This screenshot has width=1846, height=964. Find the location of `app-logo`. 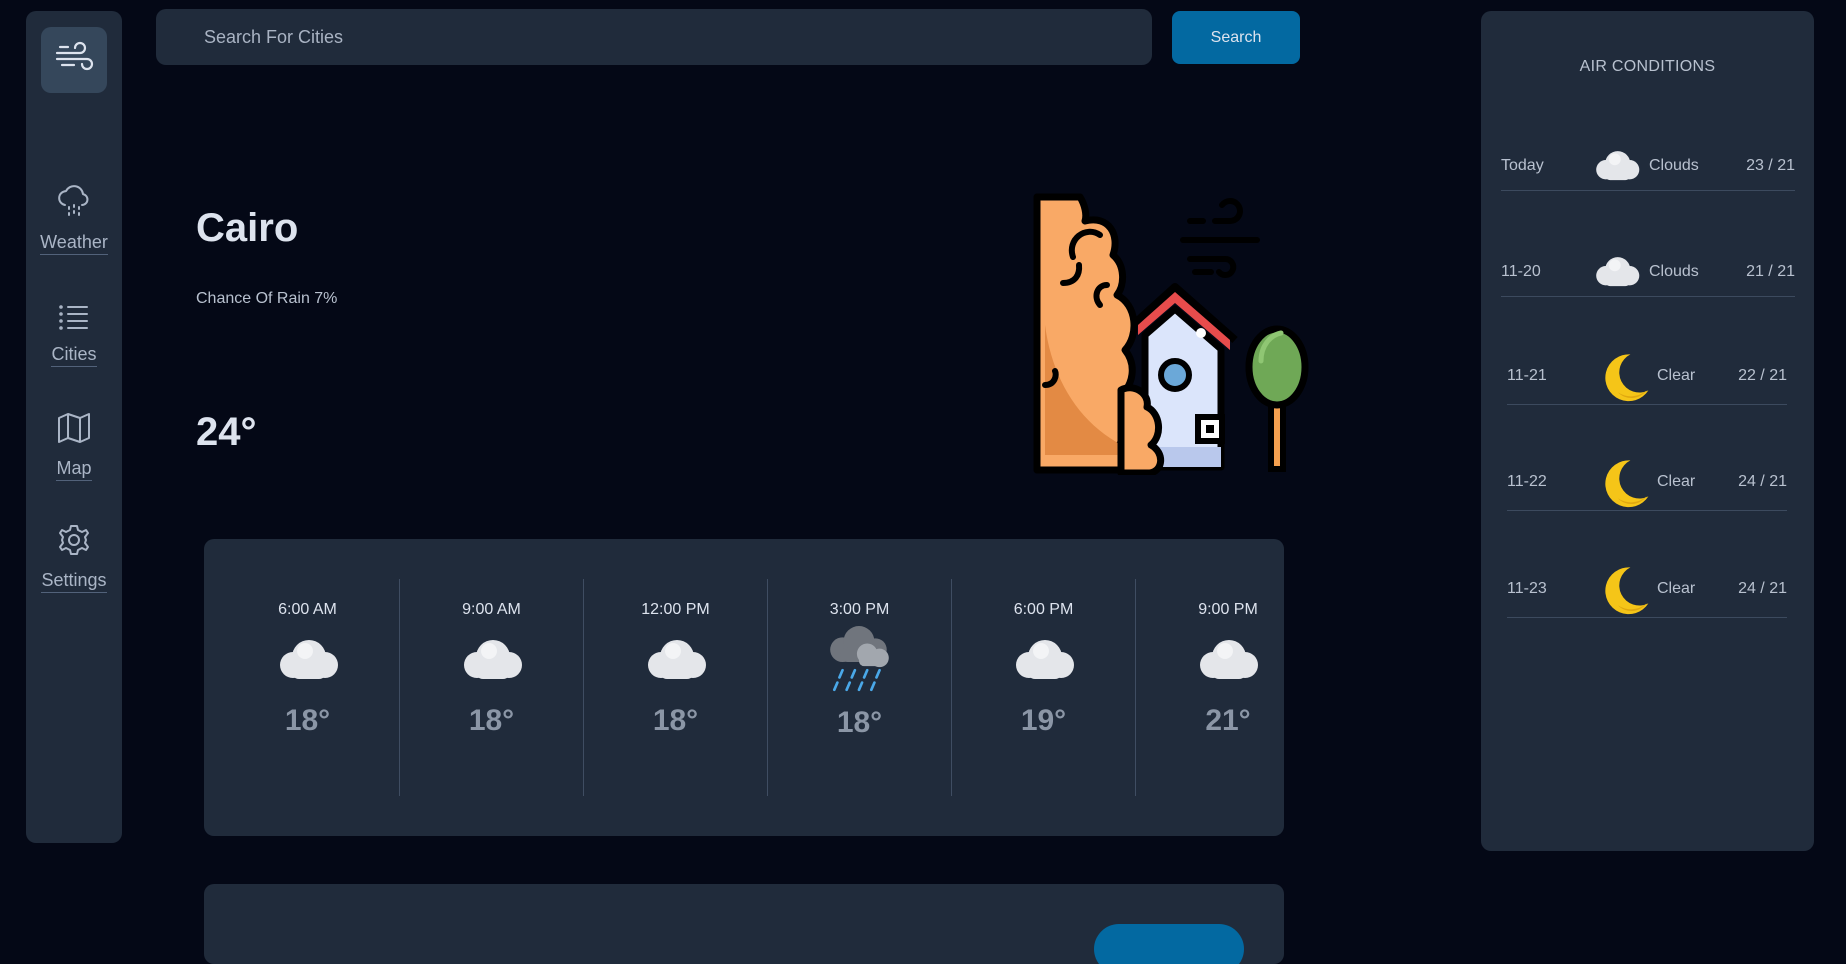

app-logo is located at coordinates (74, 60).